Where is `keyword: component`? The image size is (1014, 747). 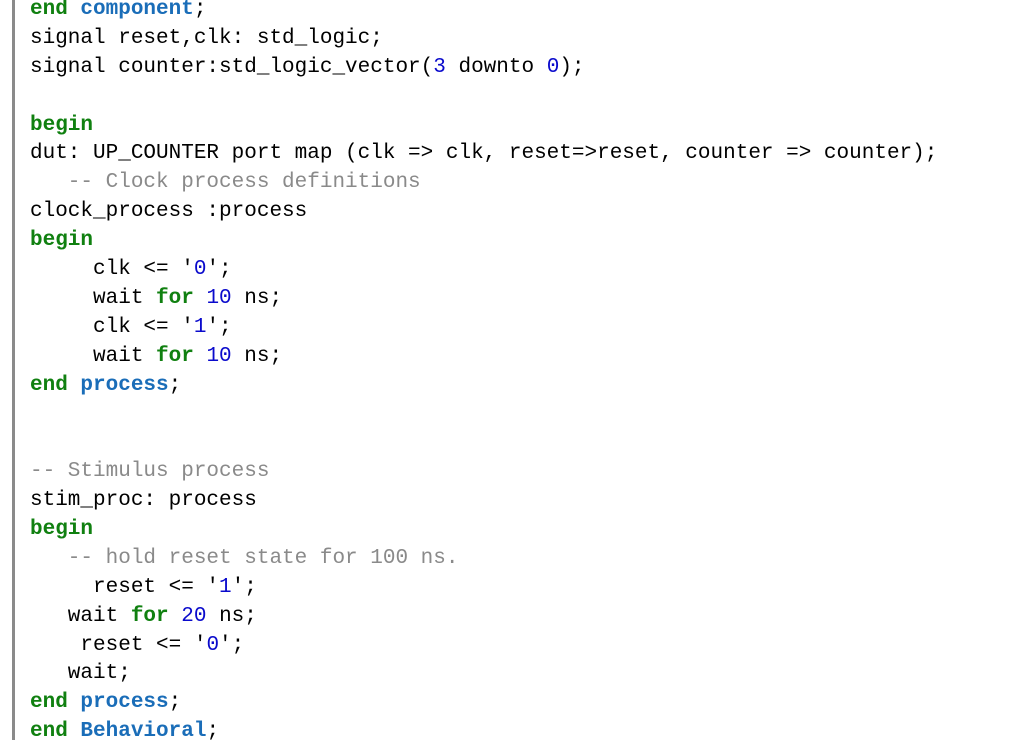
keyword: component is located at coordinates (137, 10).